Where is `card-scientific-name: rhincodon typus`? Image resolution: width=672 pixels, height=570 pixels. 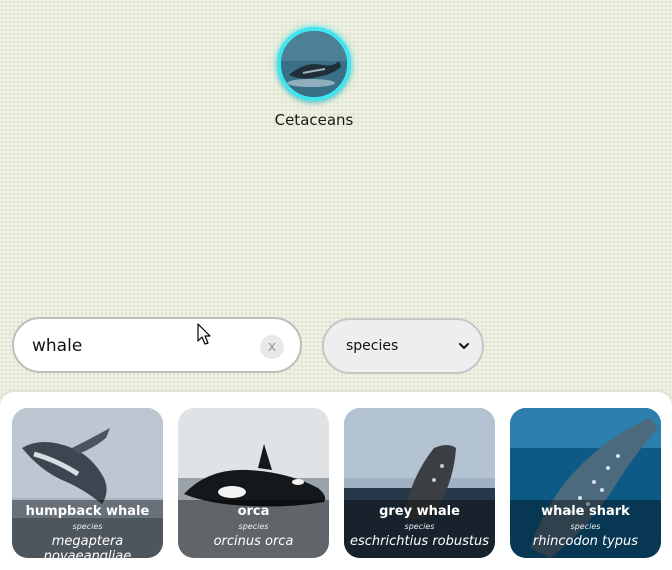 card-scientific-name: rhincodon typus is located at coordinates (585, 541).